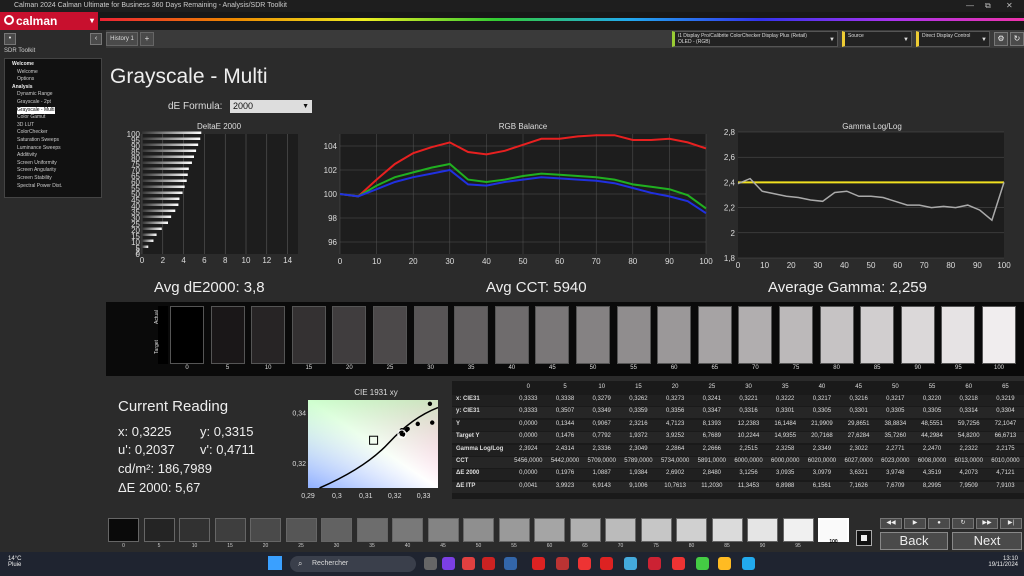 The height and width of the screenshot is (576, 1024). Describe the element at coordinates (353, 564) in the screenshot. I see `taskbar-search: ⌕ Rechercher` at that location.